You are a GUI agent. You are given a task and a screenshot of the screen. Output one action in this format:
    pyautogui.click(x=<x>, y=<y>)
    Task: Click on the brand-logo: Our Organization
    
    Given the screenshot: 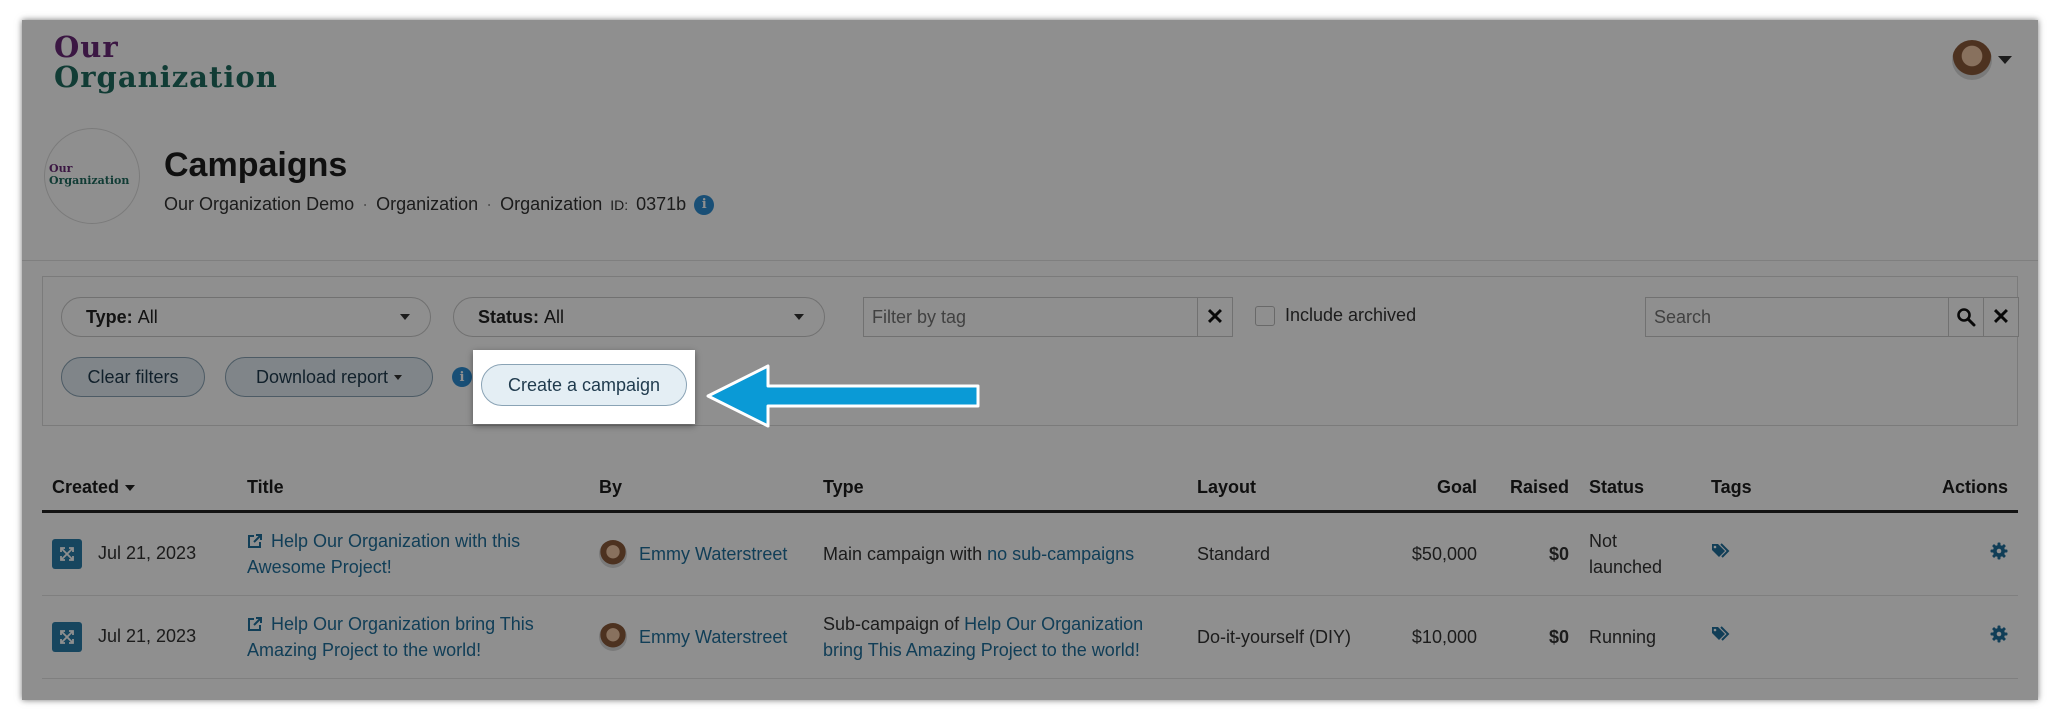 What is the action you would take?
    pyautogui.click(x=166, y=62)
    